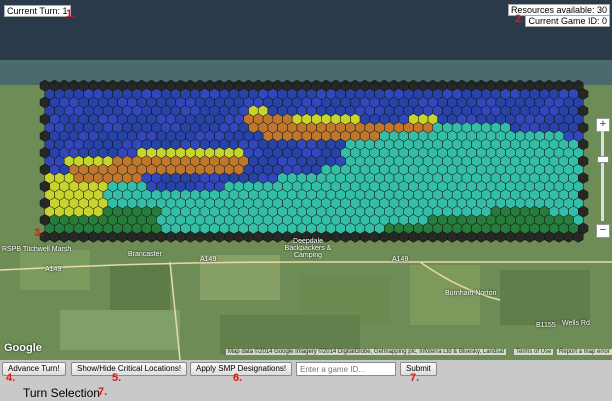 The image size is (612, 401). Describe the element at coordinates (53, 269) in the screenshot. I see `label-a149-1: A149` at that location.